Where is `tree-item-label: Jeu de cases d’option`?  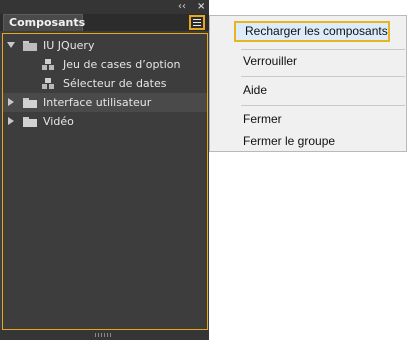 tree-item-label: Jeu de cases d’option is located at coordinates (122, 64).